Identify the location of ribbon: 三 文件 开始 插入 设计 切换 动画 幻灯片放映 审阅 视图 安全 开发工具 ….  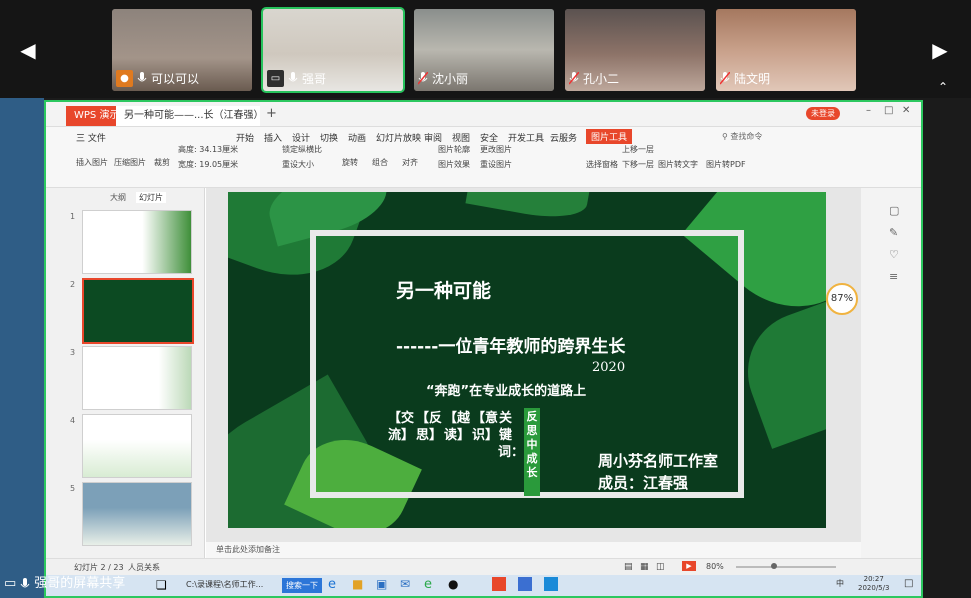
(483, 157).